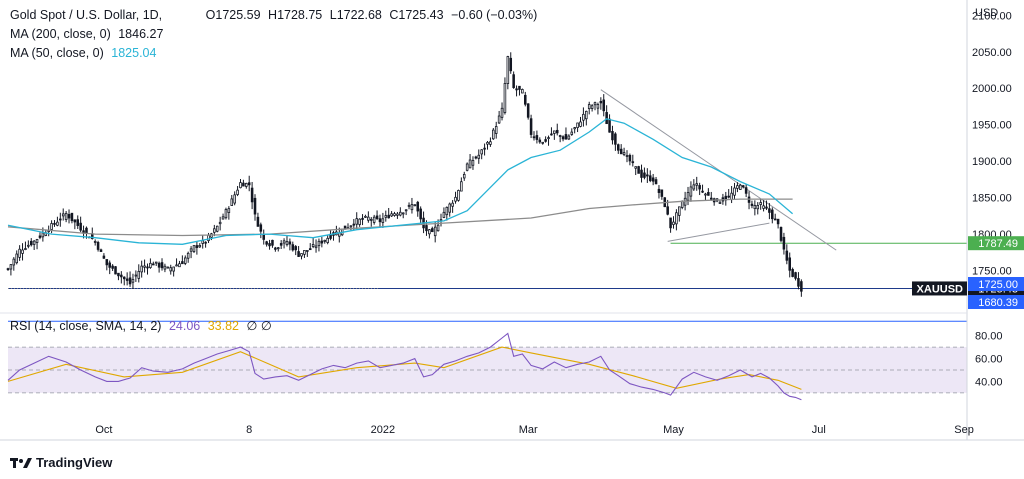 This screenshot has height=479, width=1024. Describe the element at coordinates (996, 243) in the screenshot. I see `price-label: 1787.49` at that location.